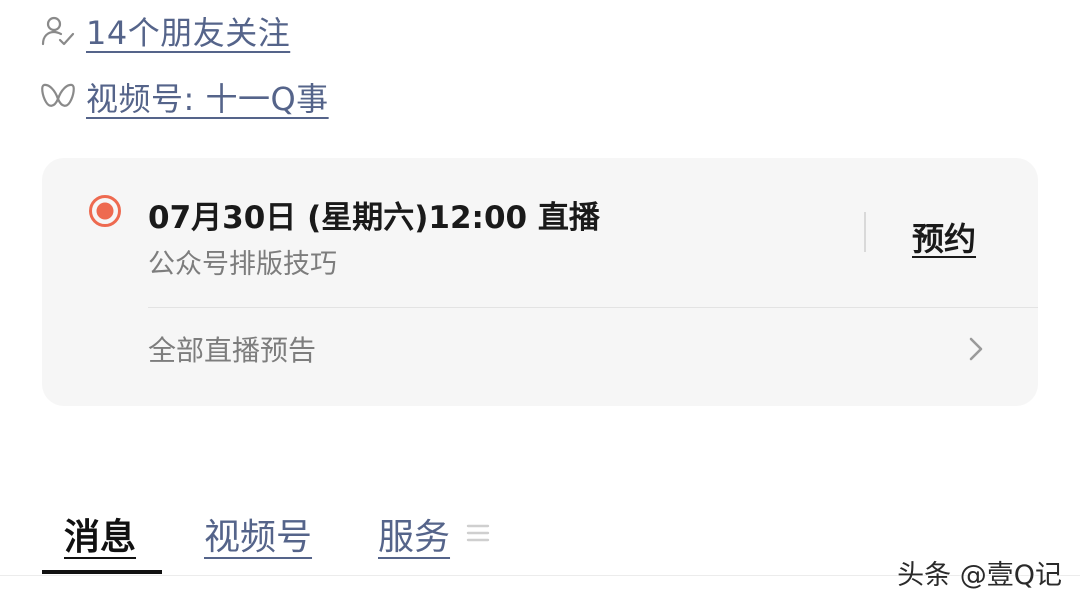 The height and width of the screenshot is (606, 1080). I want to click on channels-row: 视频号: 十一Q事, so click(184, 97).